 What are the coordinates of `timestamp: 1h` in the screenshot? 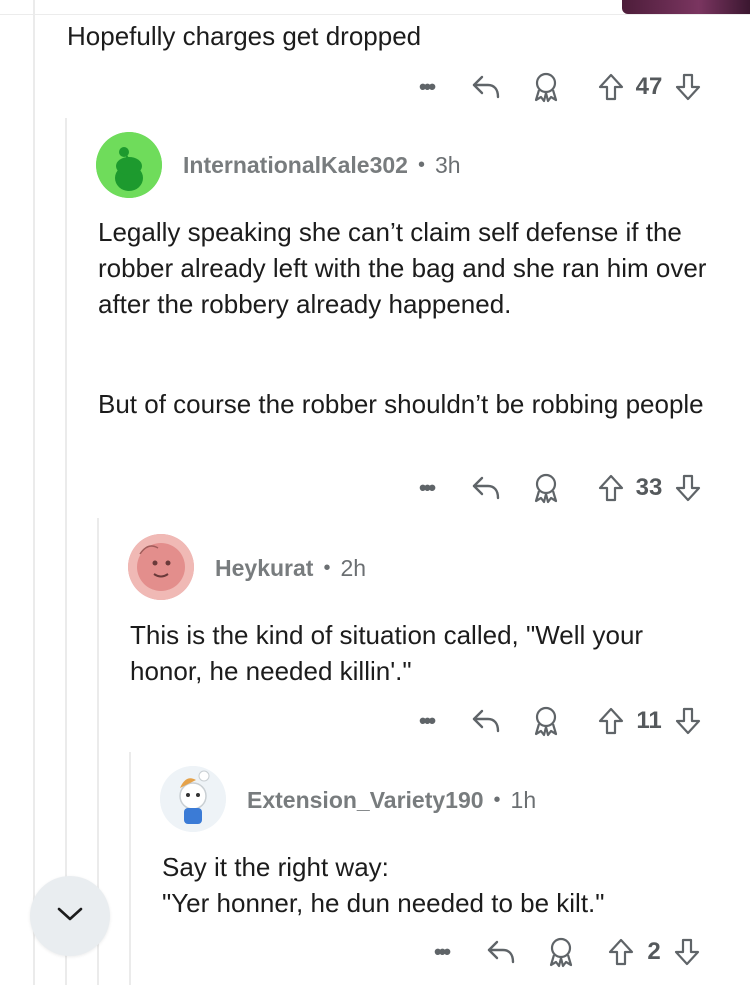 It's located at (523, 799).